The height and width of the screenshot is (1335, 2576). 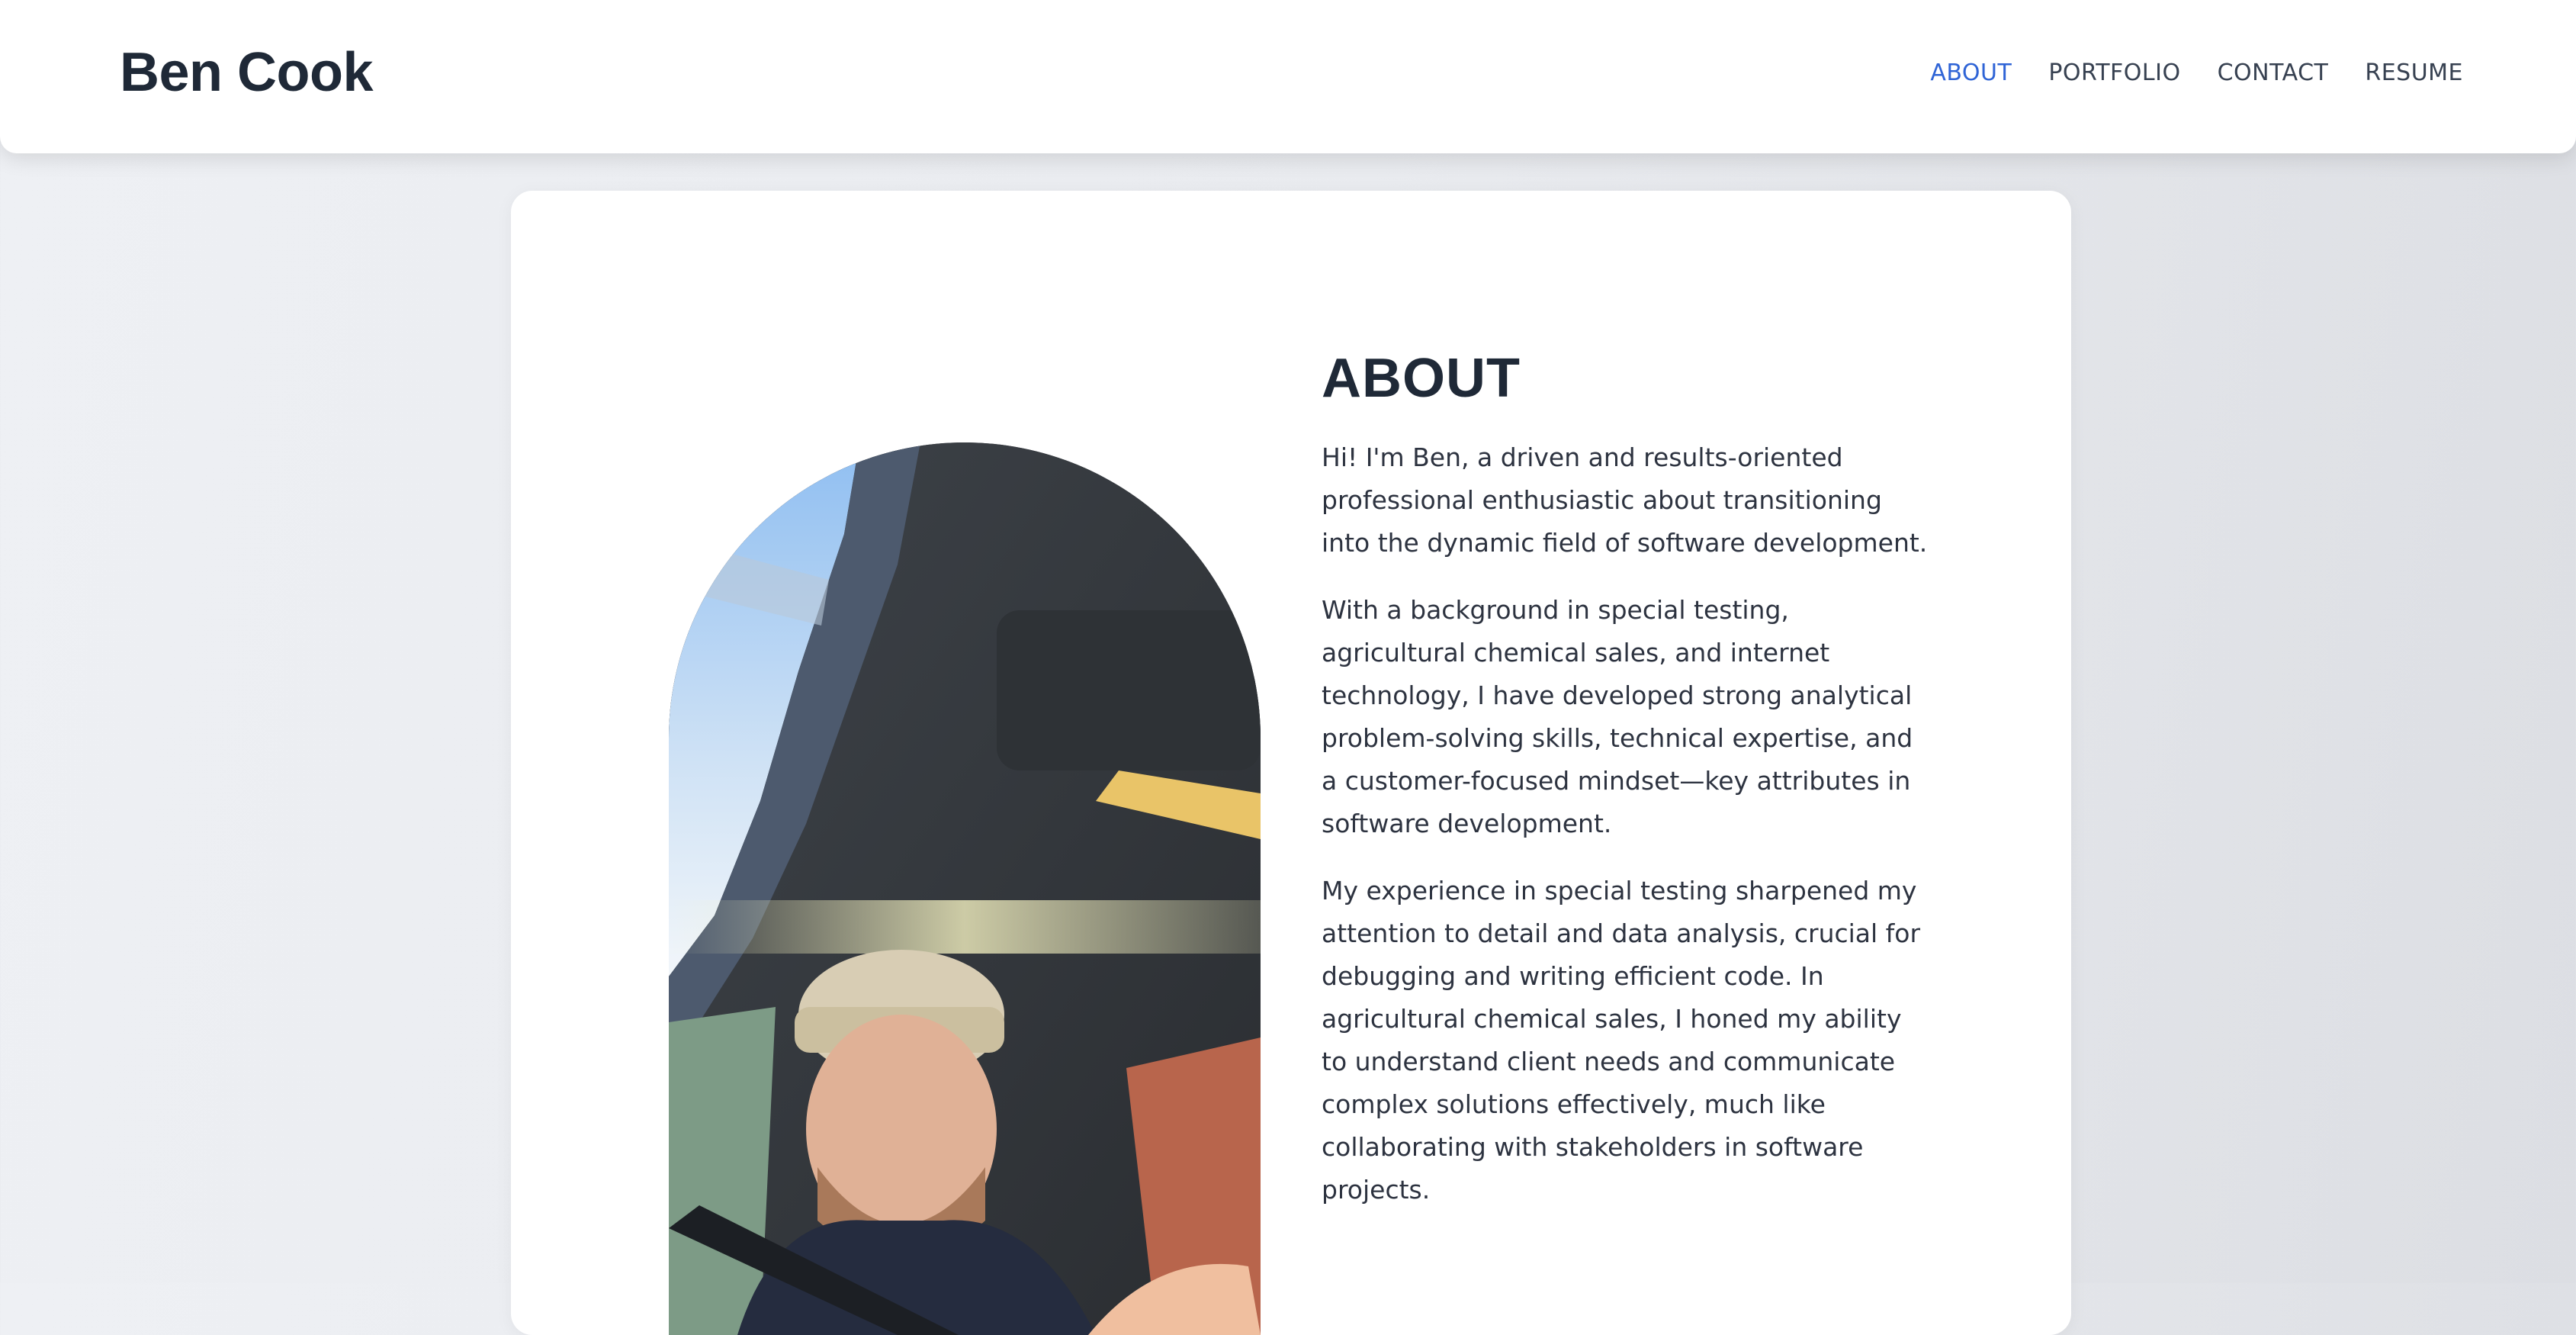 I want to click on nav-contact: CONTACT, so click(x=2273, y=73).